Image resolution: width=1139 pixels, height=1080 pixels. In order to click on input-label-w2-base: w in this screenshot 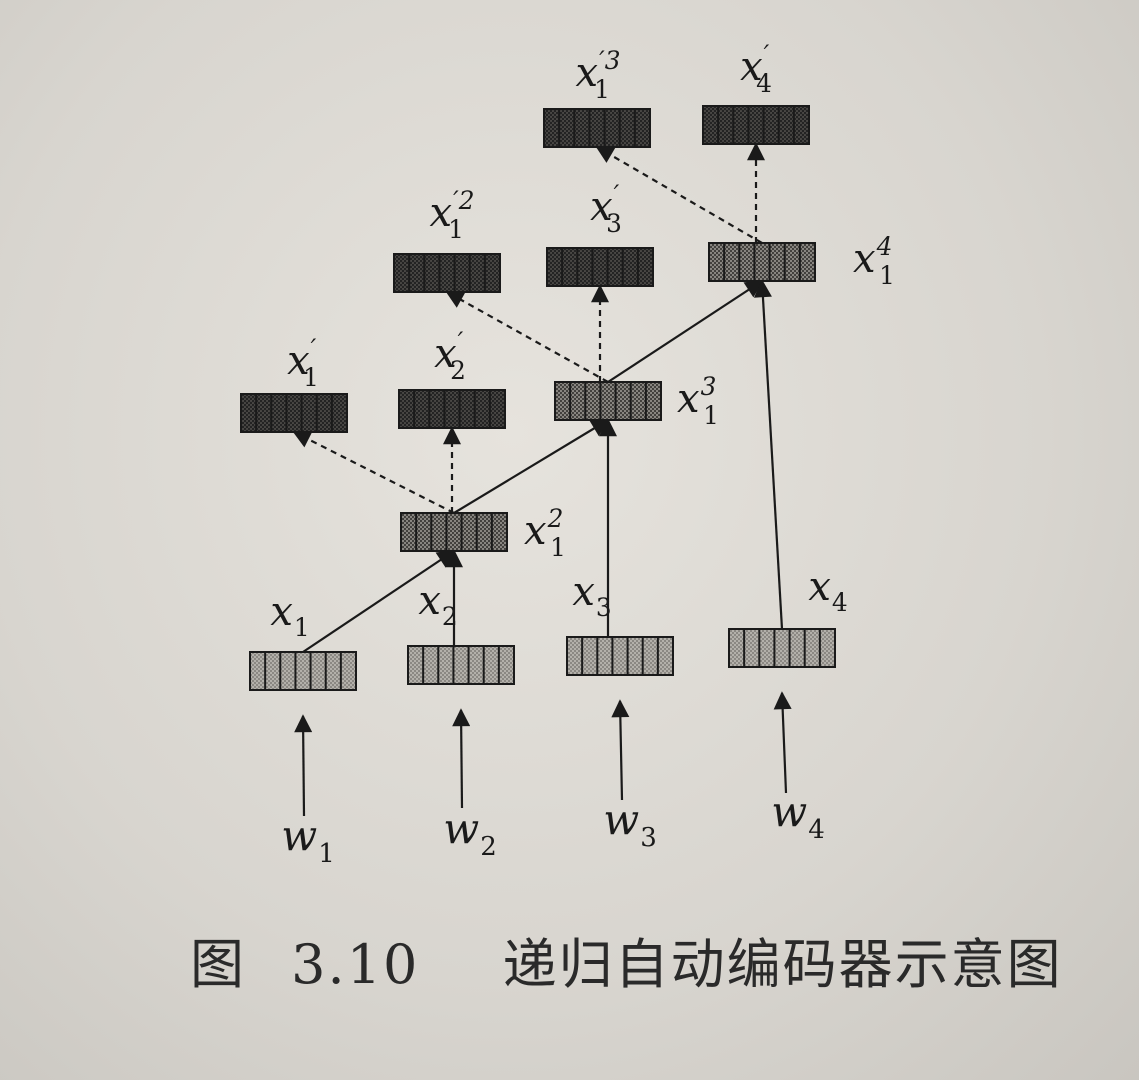, I will do `click(461, 828)`.